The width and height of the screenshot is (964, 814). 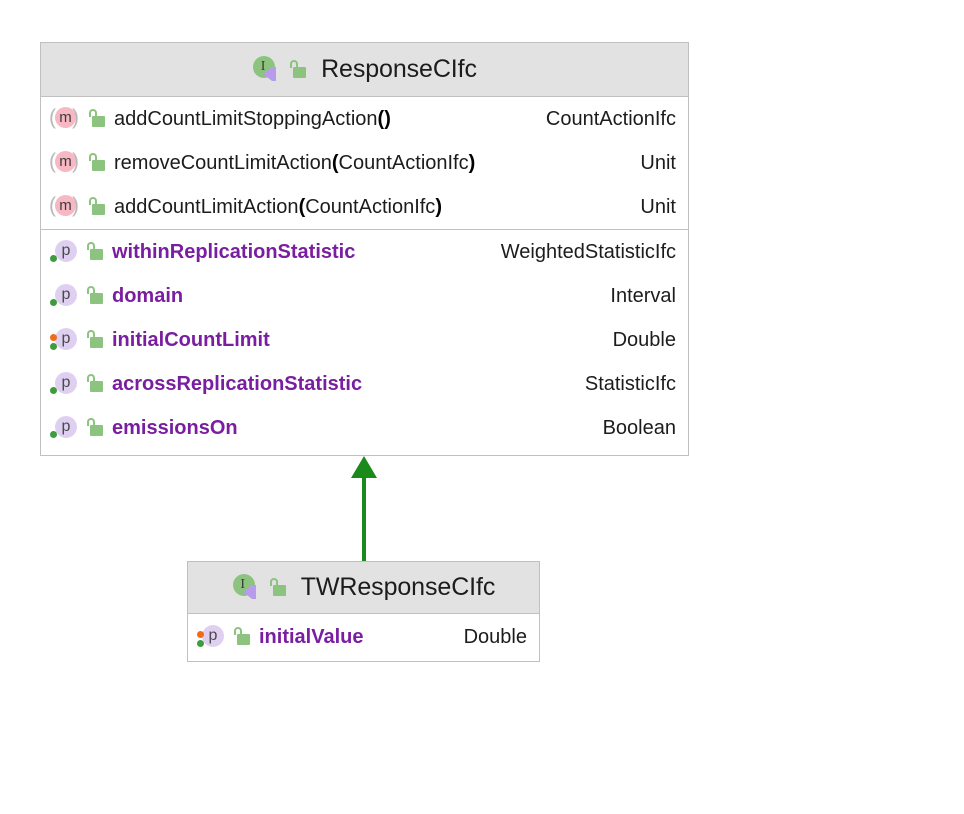 What do you see at coordinates (148, 295) in the screenshot?
I see `property-name: domain` at bounding box center [148, 295].